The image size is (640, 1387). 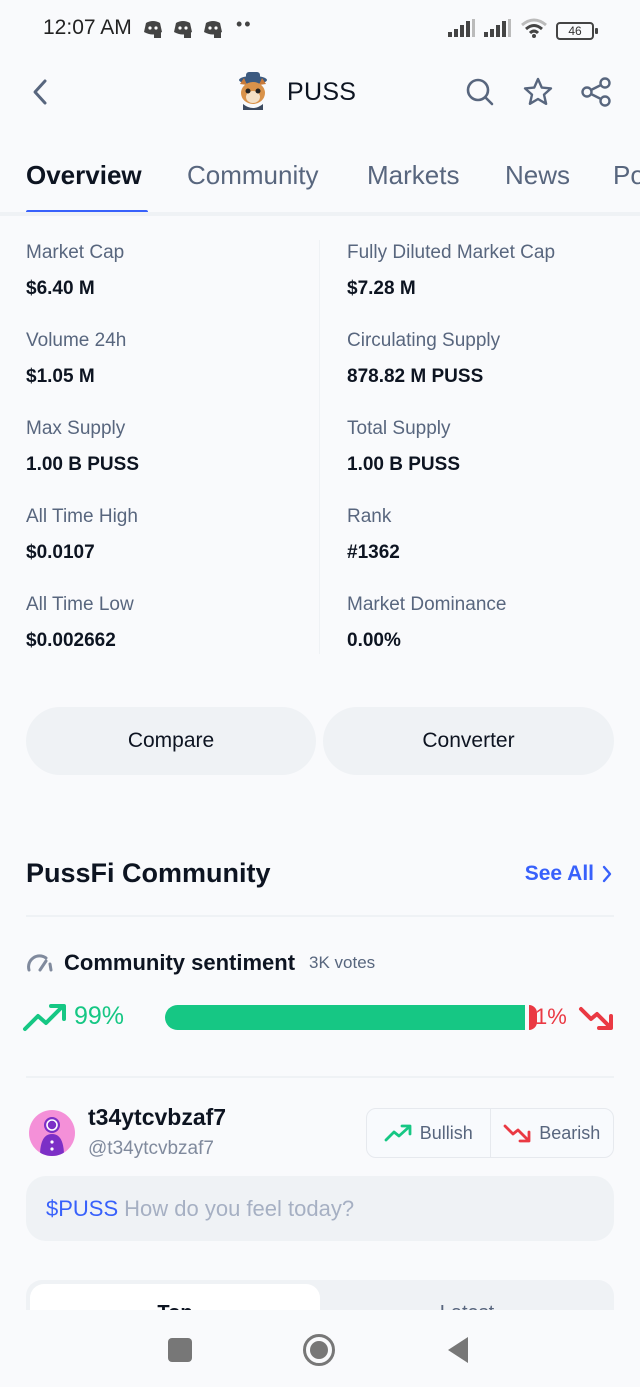 I want to click on community-section-title: PussFi Community, so click(x=148, y=873).